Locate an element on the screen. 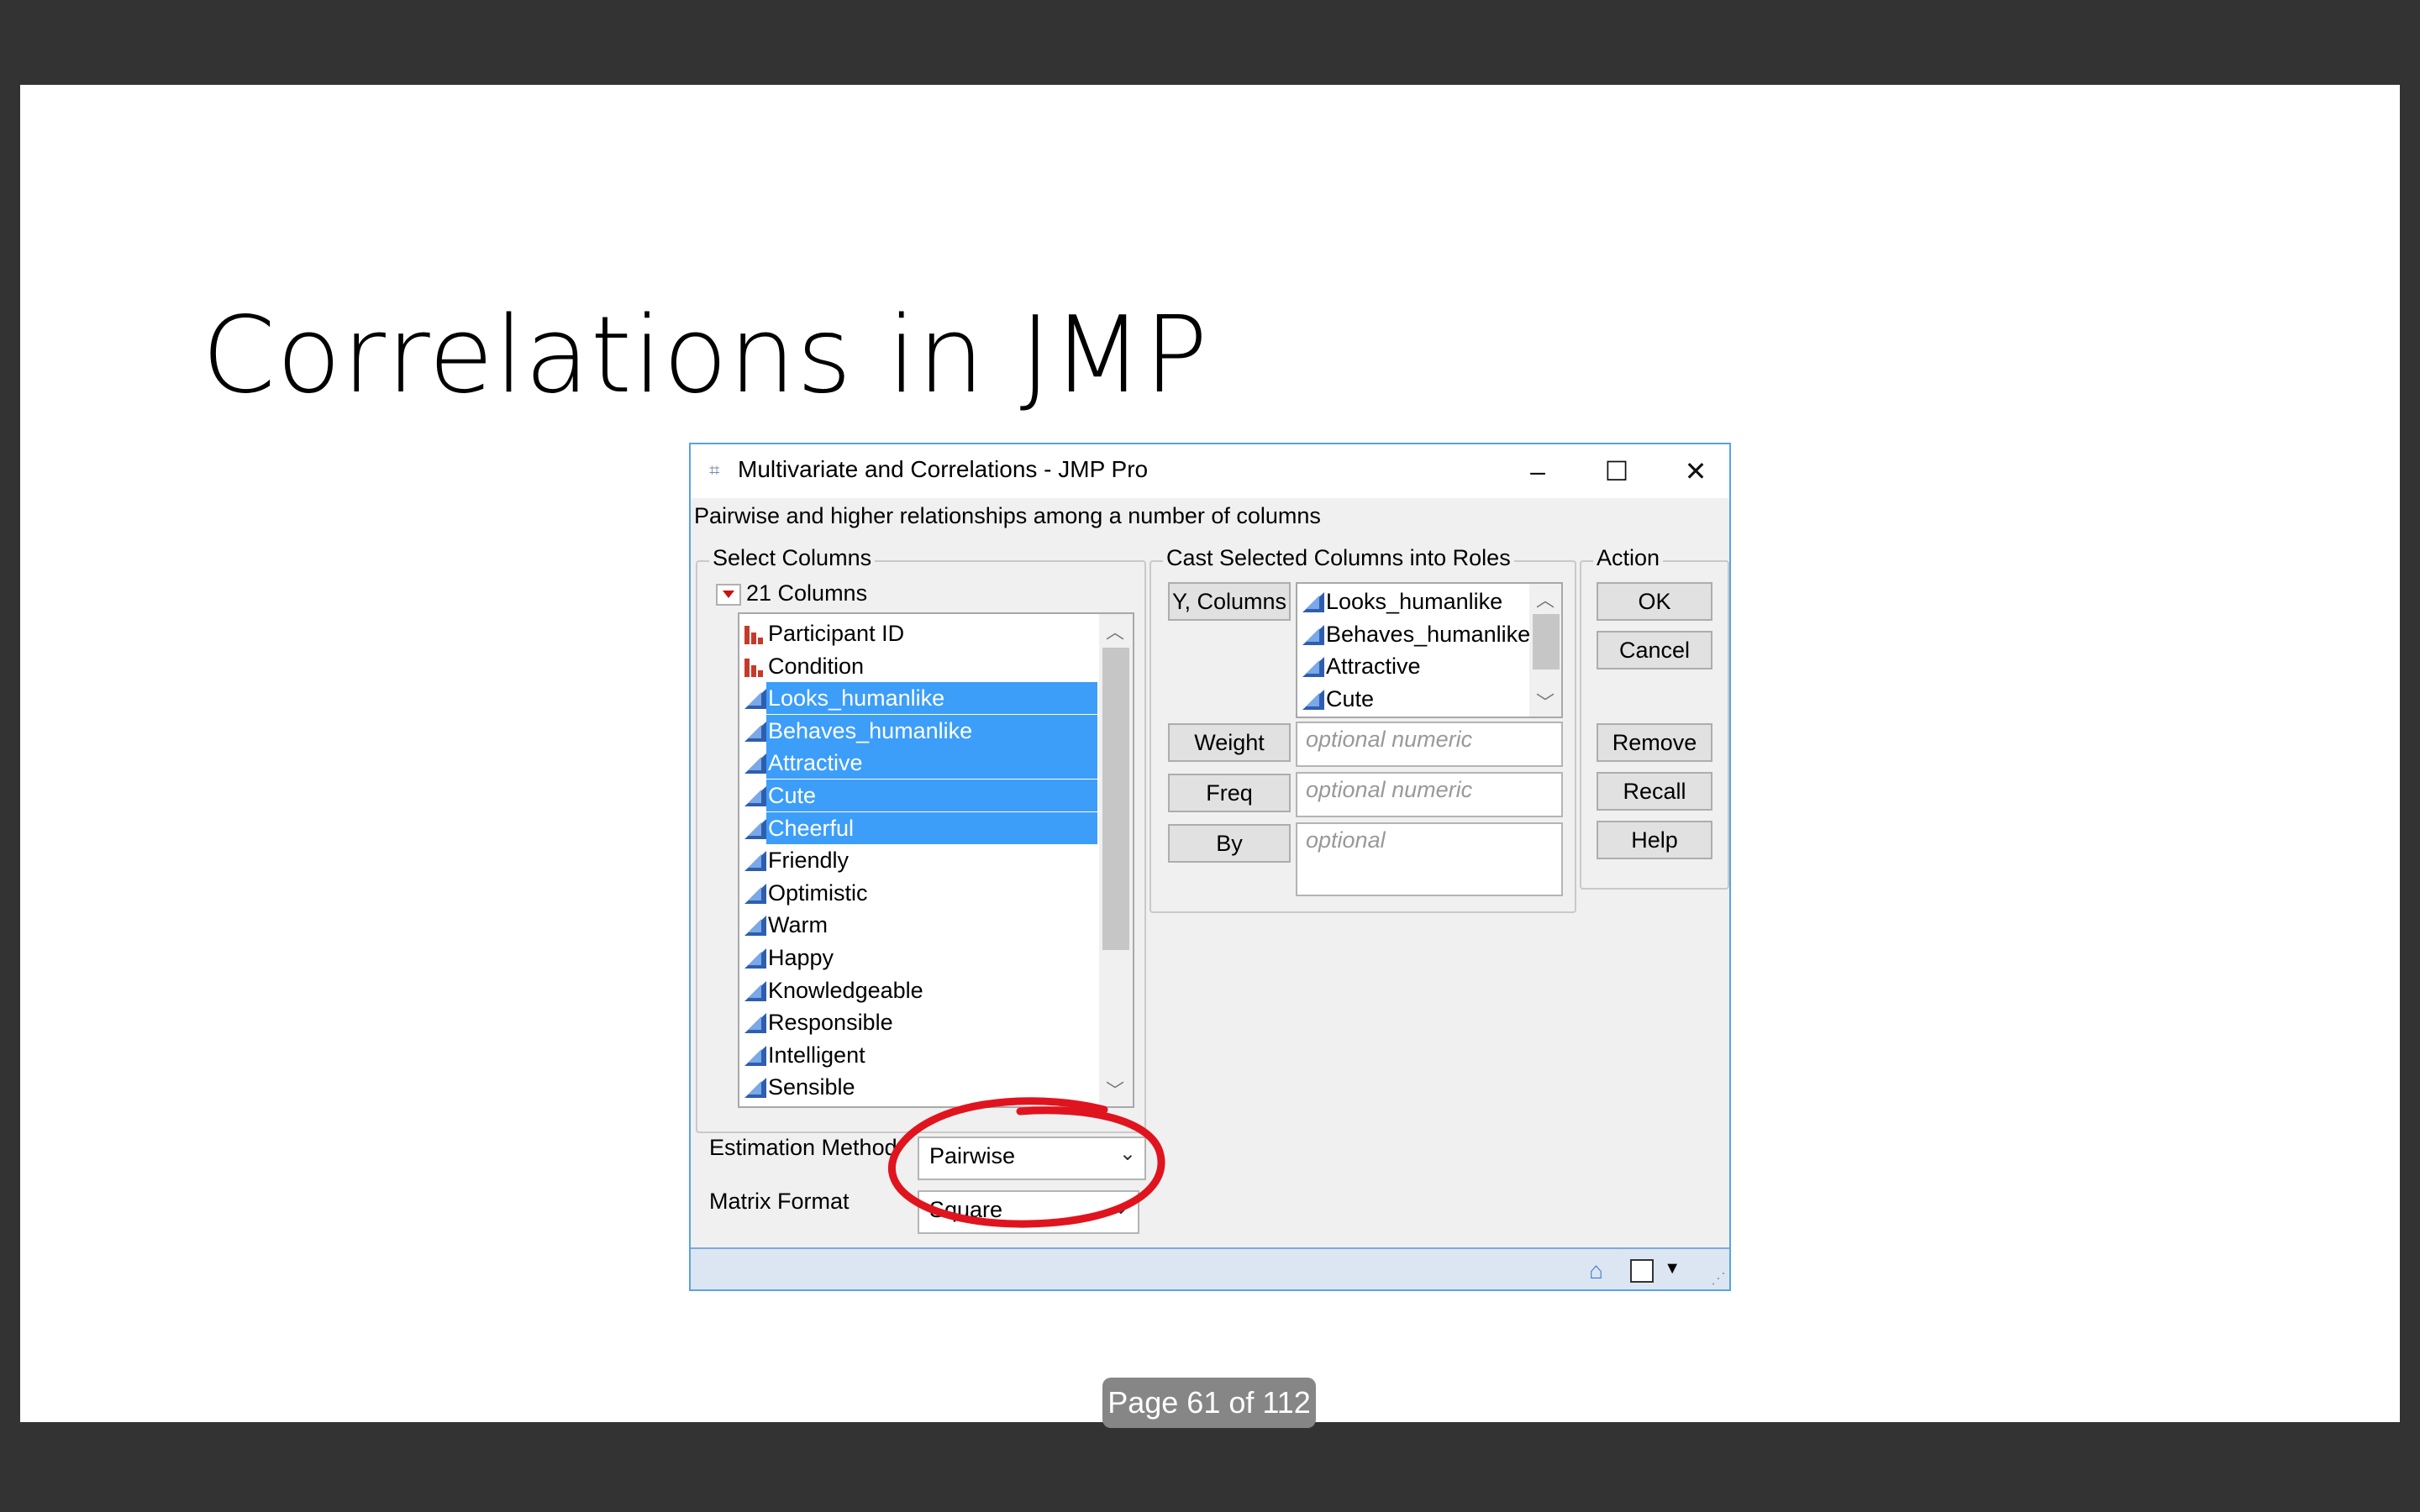  estimation-method-label: Estimation Method is located at coordinates (803, 1147).